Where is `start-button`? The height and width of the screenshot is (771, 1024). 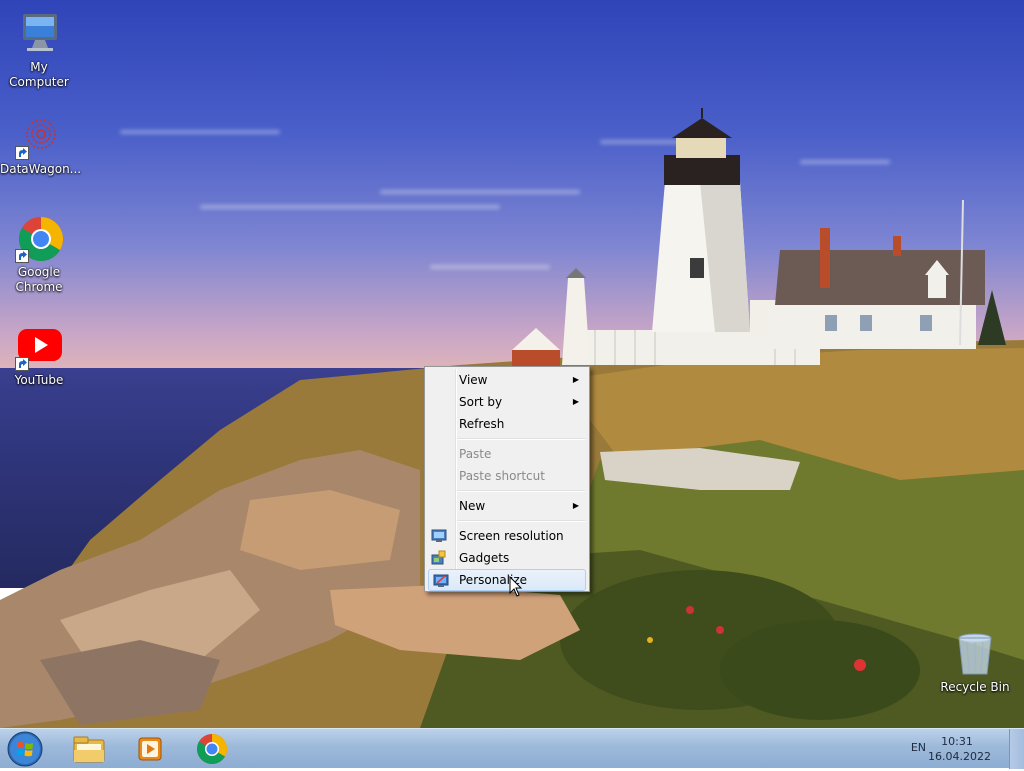 start-button is located at coordinates (25, 749).